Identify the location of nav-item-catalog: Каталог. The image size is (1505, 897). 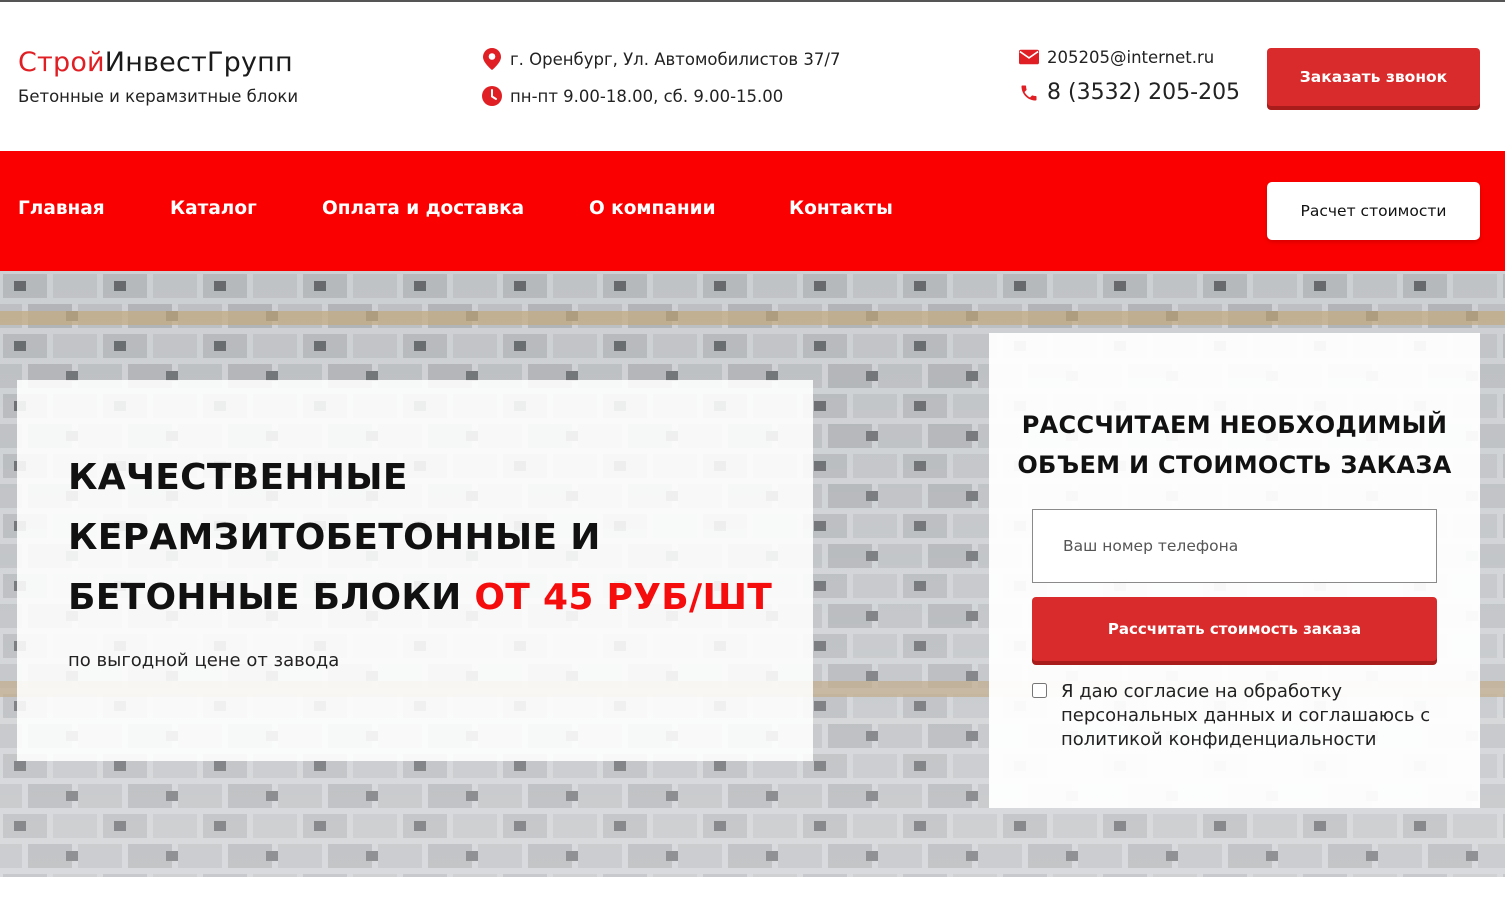
(213, 208).